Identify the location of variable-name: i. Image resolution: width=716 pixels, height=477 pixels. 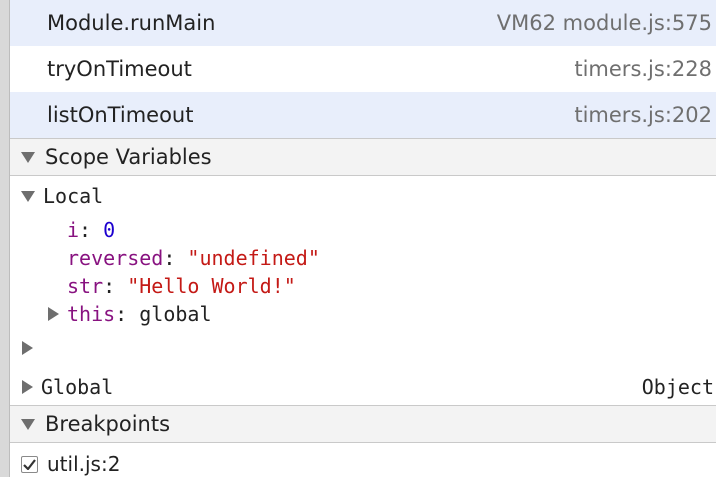
(73, 230).